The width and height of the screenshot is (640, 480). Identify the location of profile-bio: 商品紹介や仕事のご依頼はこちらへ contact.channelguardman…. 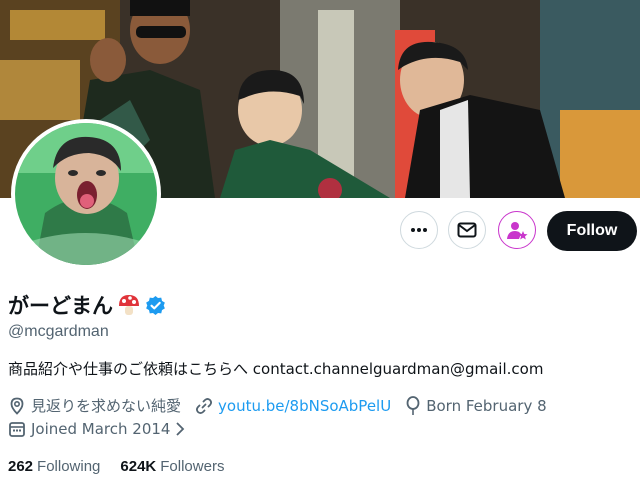
(276, 369).